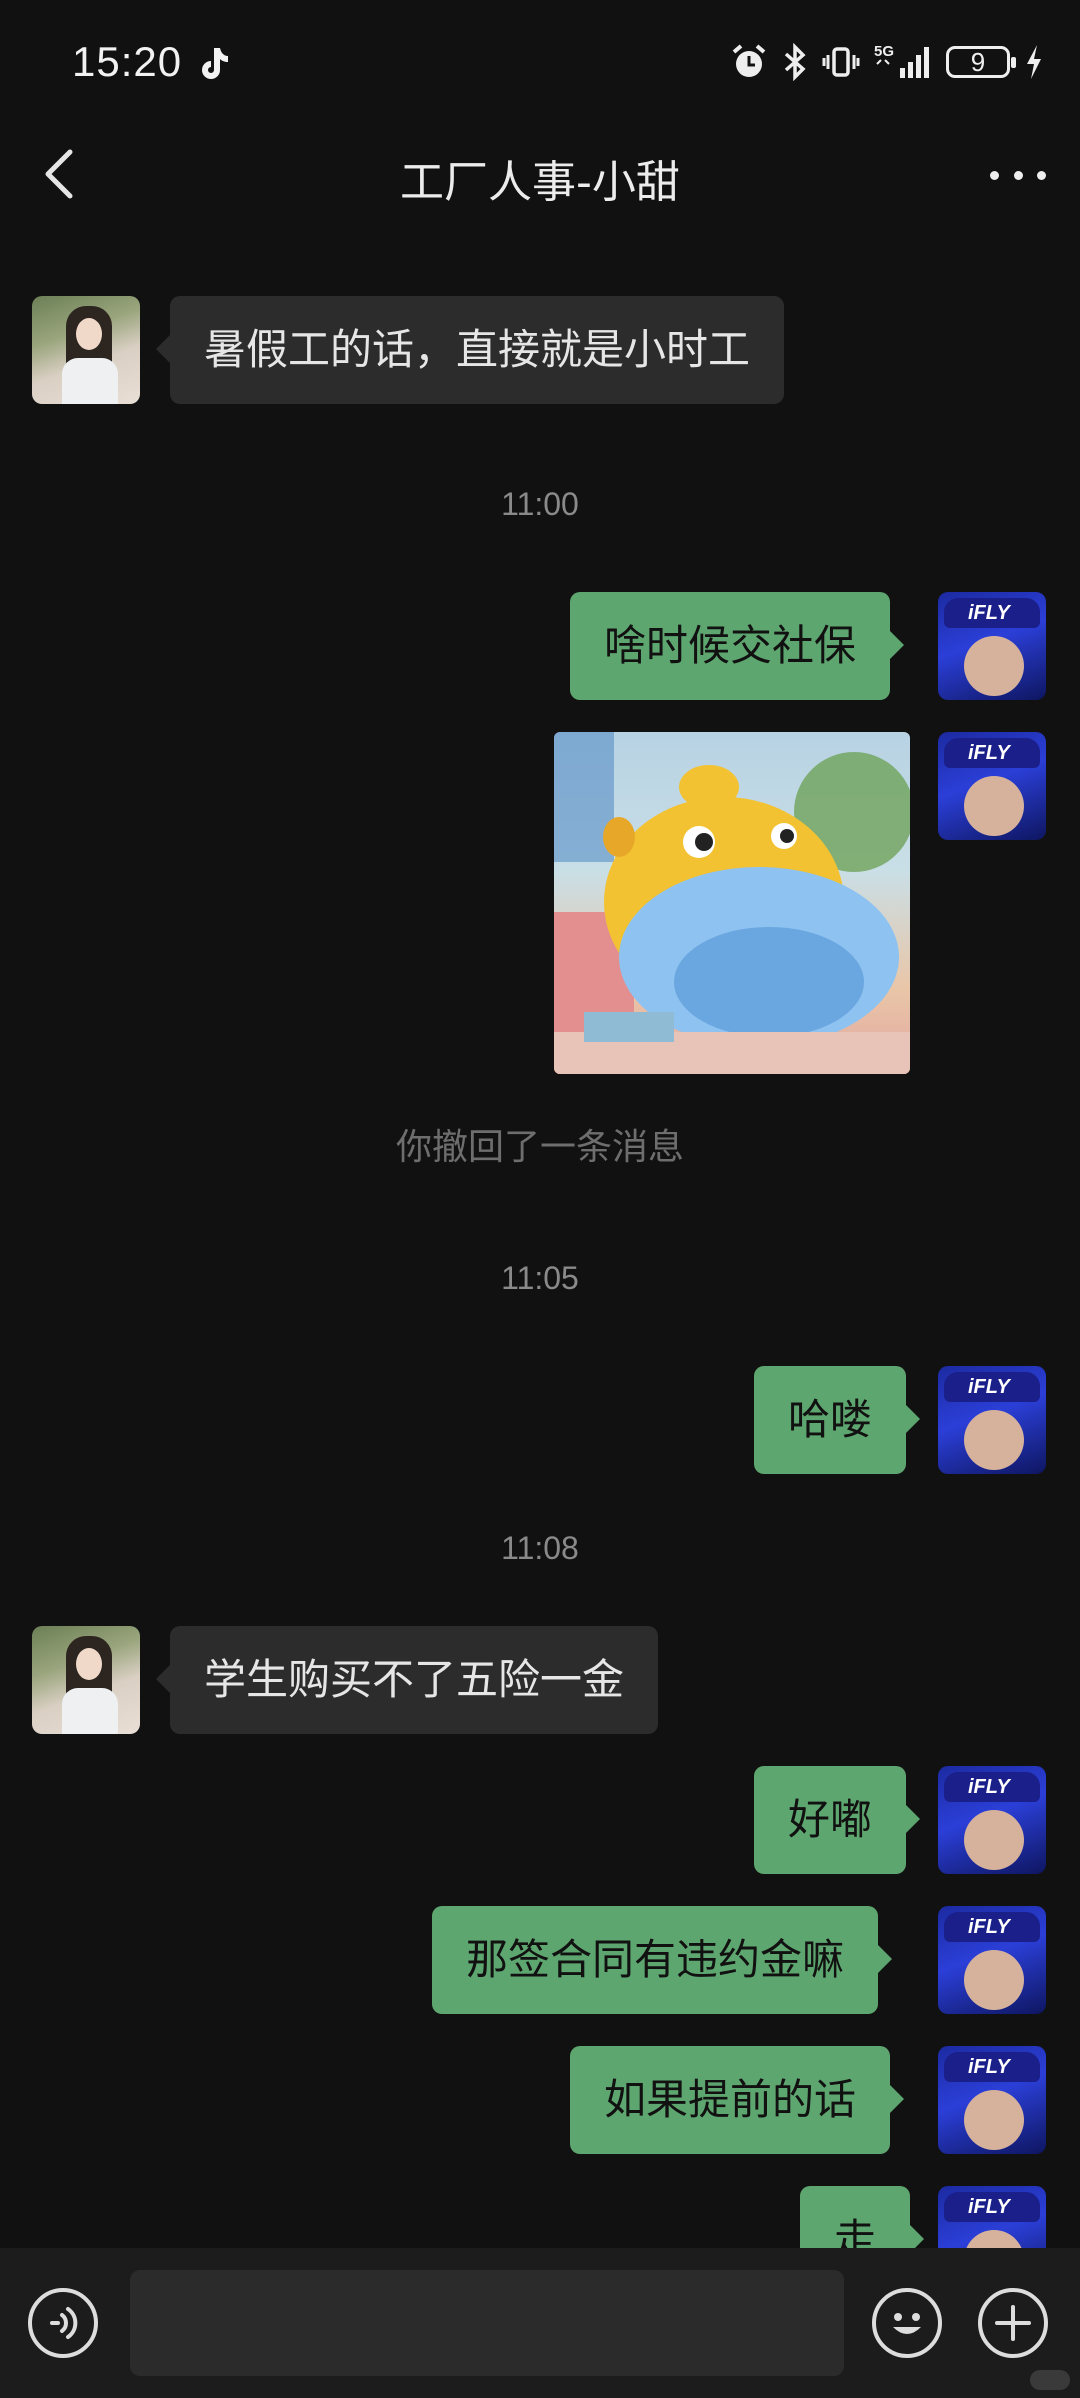 This screenshot has width=1080, height=2398. Describe the element at coordinates (795, 62) in the screenshot. I see `bluetooth-icon` at that location.